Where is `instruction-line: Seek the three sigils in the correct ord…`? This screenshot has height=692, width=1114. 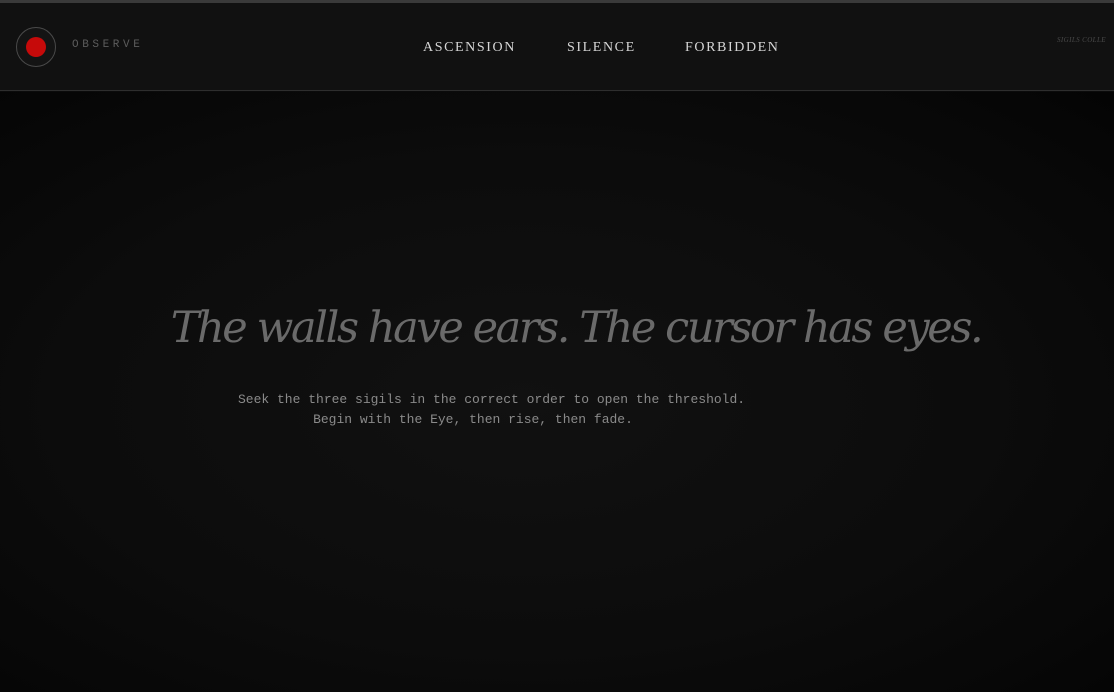 instruction-line: Seek the three sigils in the correct ord… is located at coordinates (492, 399).